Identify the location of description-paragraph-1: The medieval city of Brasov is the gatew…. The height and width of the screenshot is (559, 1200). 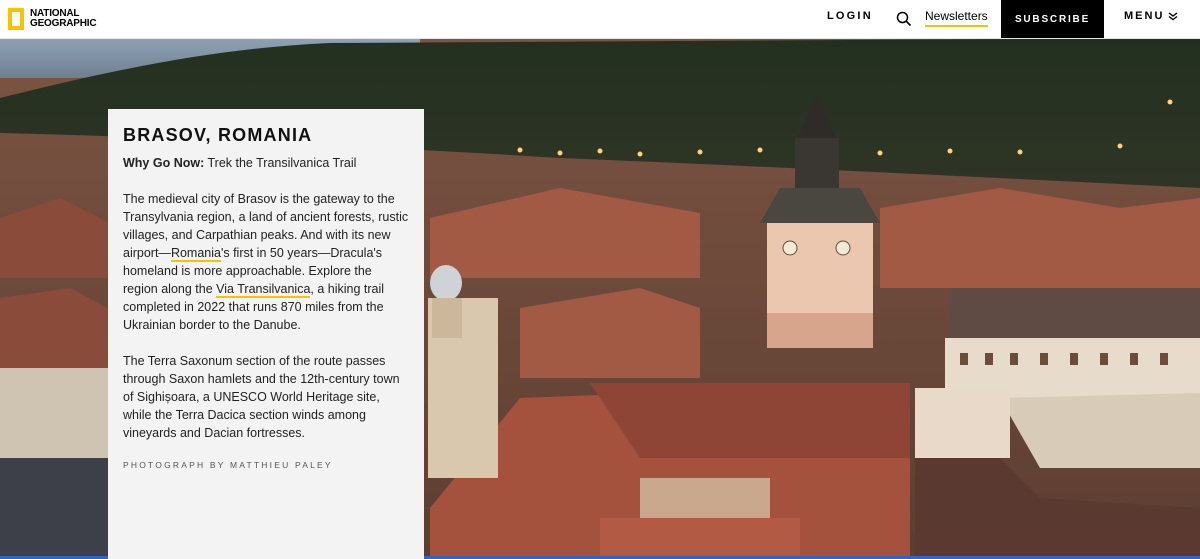
(266, 262).